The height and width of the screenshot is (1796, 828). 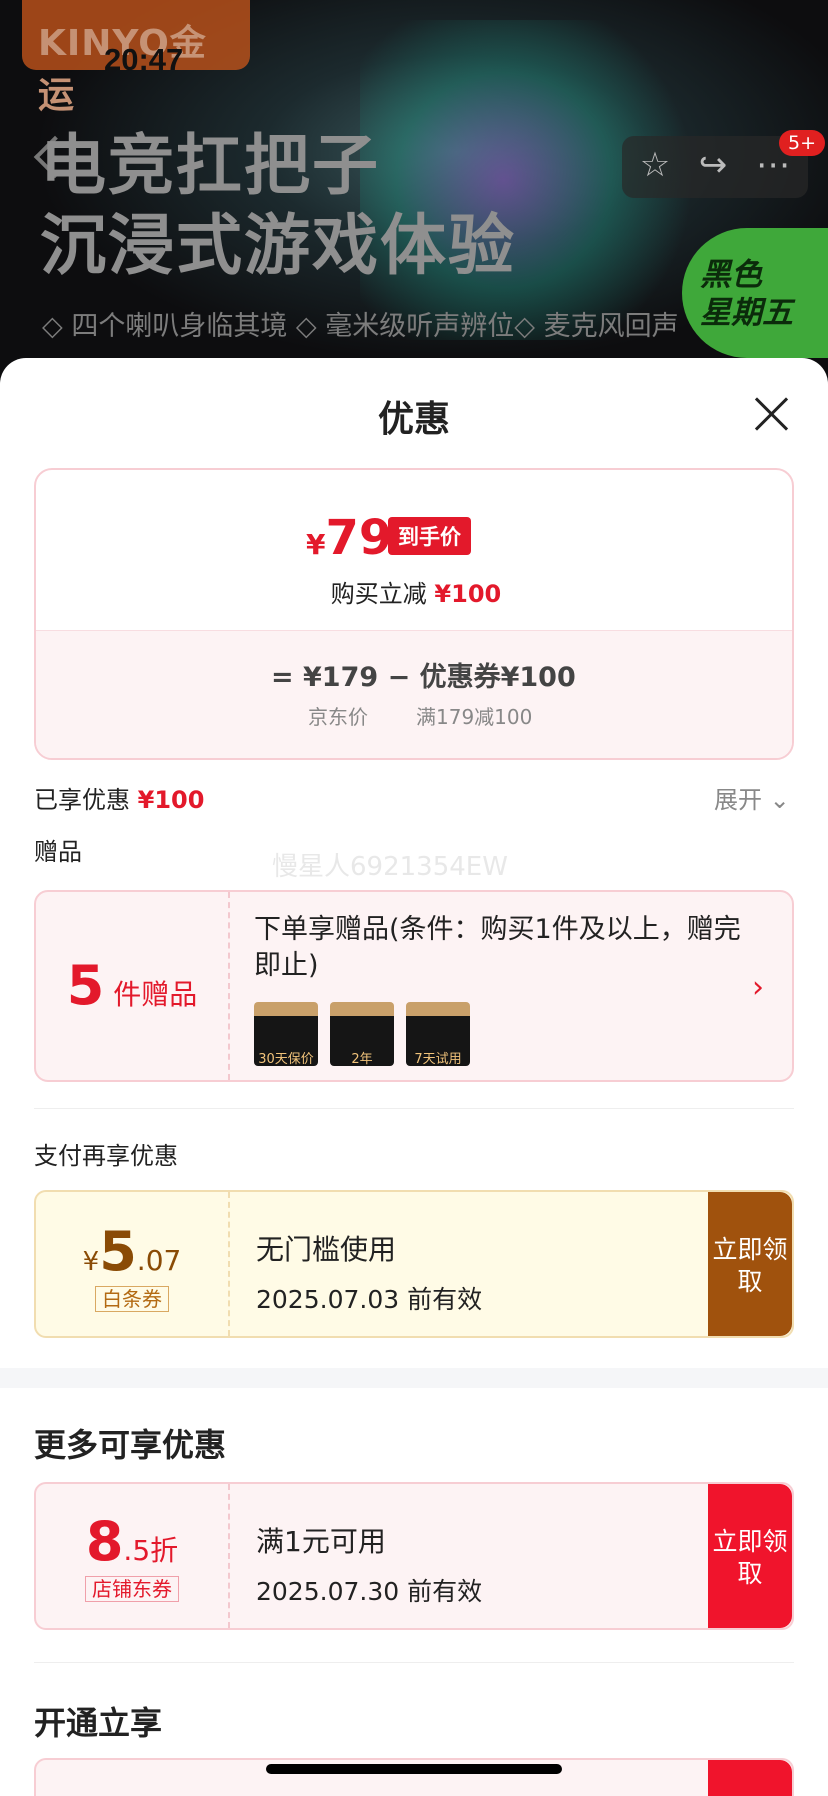 I want to click on final-price: ¥79, so click(x=349, y=538).